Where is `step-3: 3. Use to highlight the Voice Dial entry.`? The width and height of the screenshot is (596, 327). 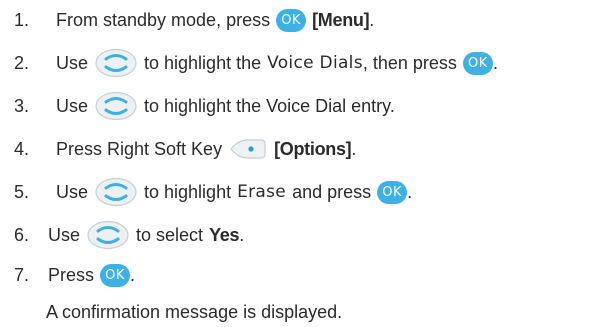 step-3: 3. Use to highlight the Voice Dial entry. is located at coordinates (204, 106).